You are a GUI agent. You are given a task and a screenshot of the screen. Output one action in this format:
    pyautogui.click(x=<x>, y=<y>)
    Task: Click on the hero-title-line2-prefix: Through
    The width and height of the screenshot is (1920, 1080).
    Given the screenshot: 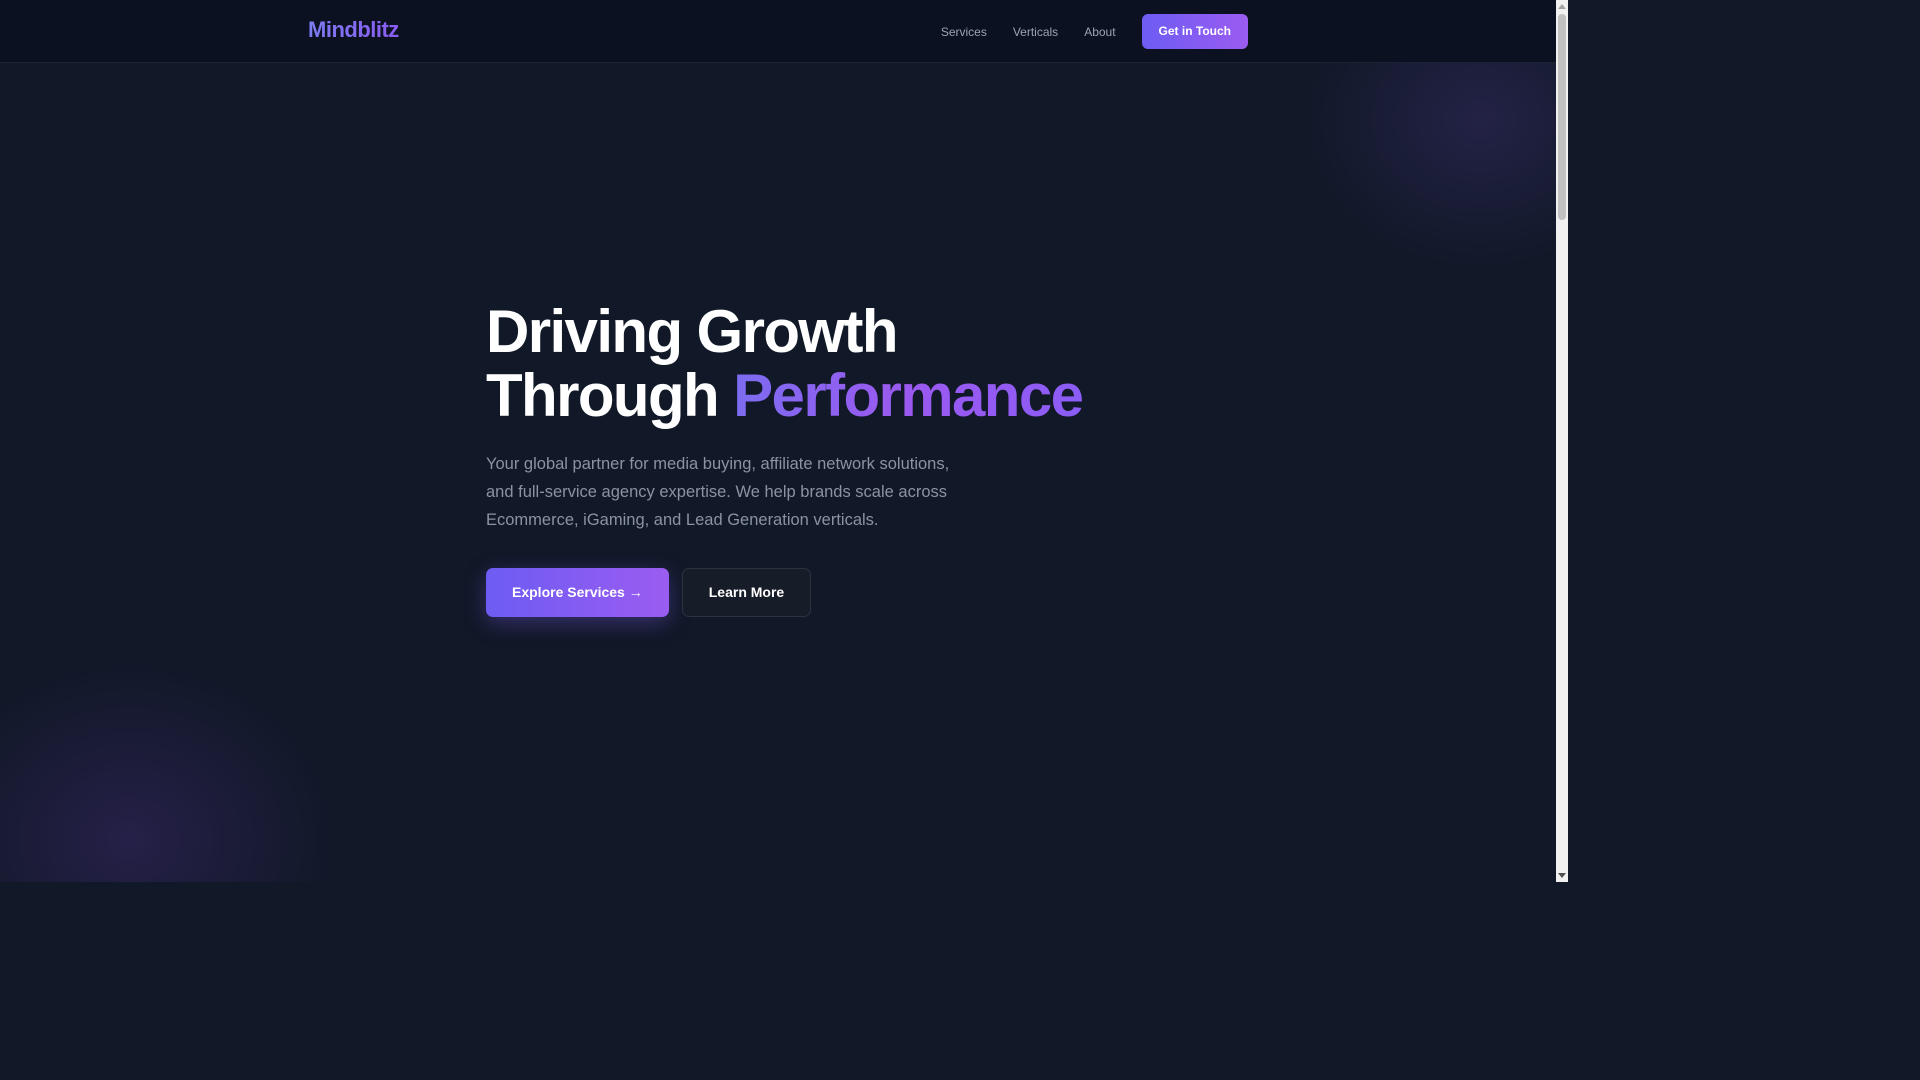 What is the action you would take?
    pyautogui.click(x=603, y=395)
    